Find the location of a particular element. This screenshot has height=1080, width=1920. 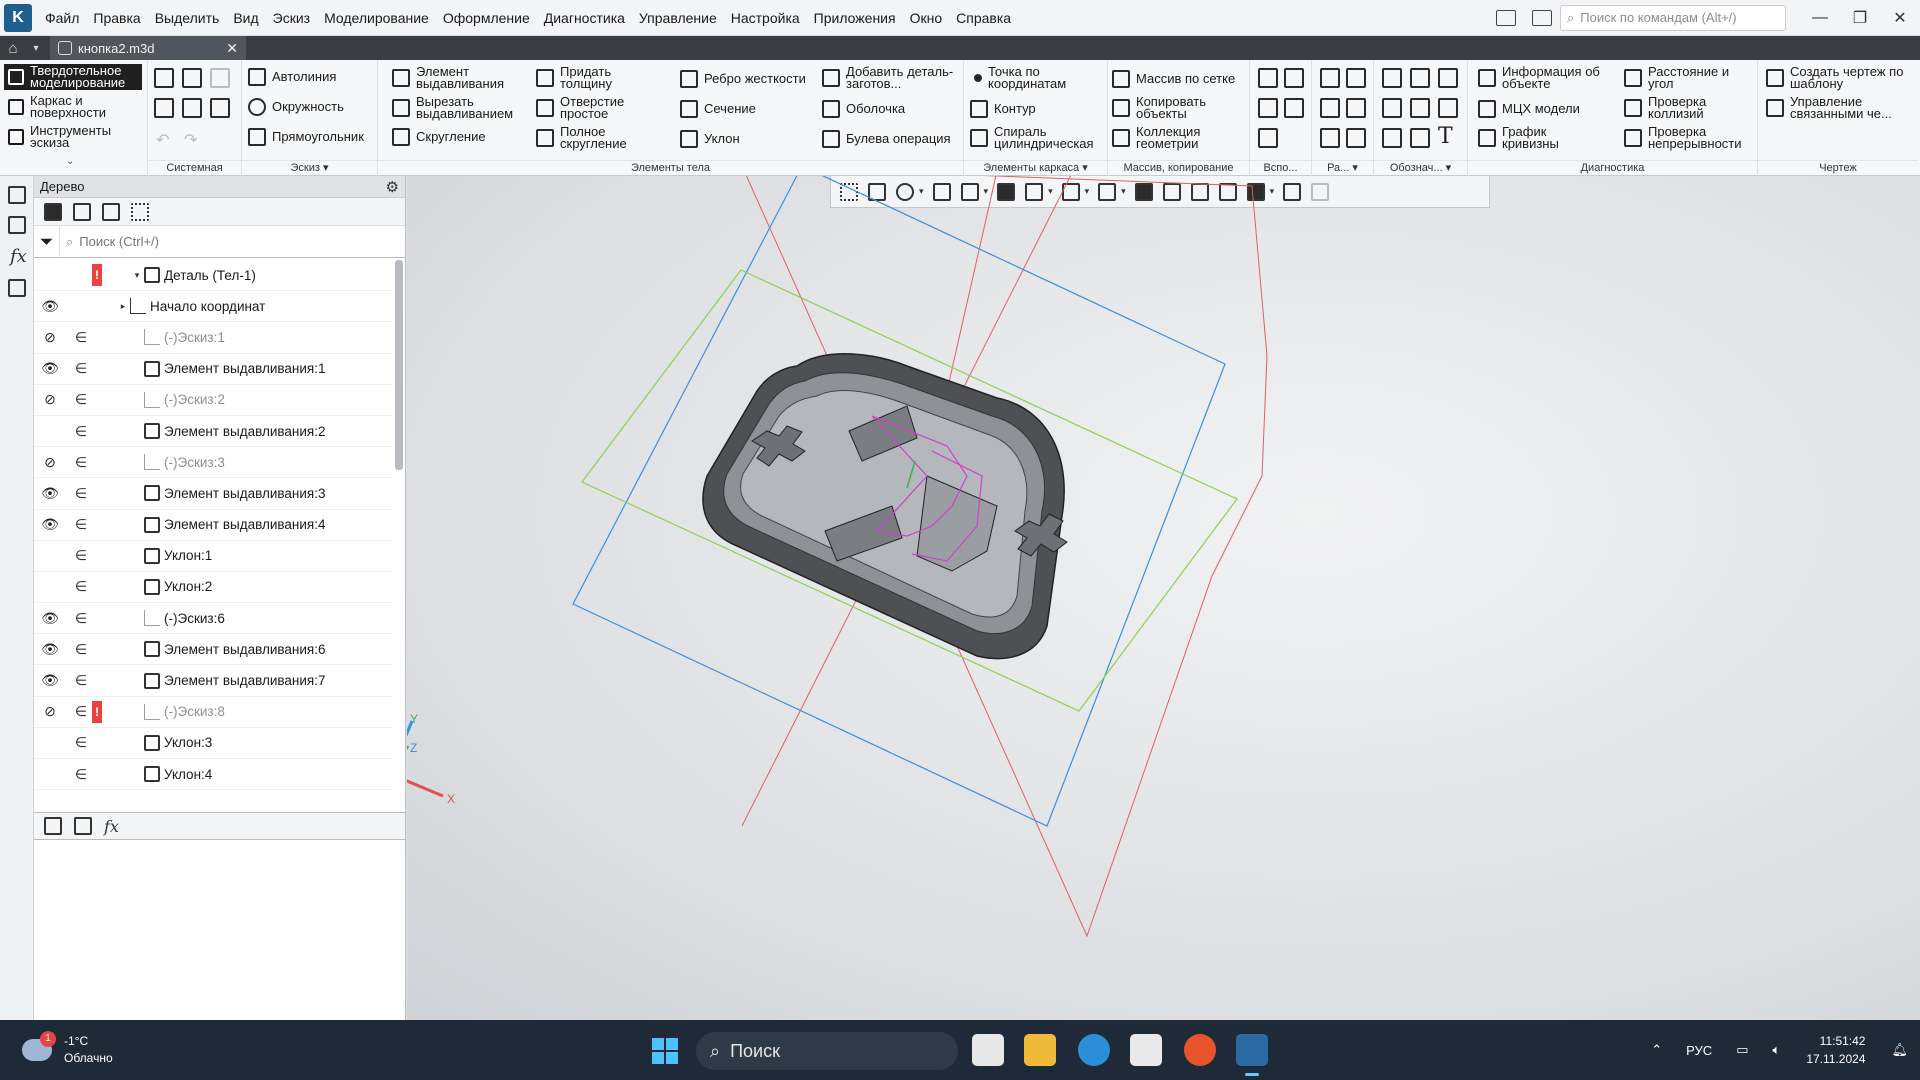

surface-icon is located at coordinates (1330, 78).